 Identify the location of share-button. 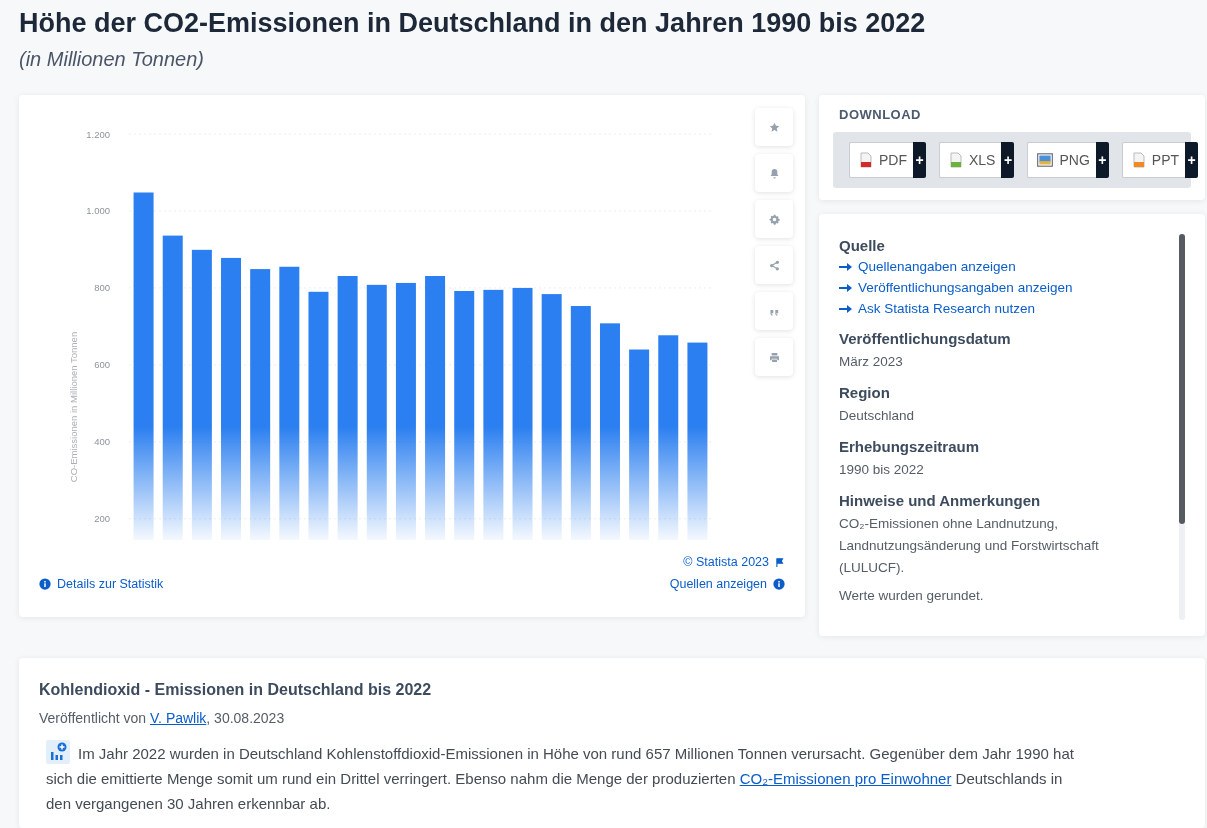
(774, 265).